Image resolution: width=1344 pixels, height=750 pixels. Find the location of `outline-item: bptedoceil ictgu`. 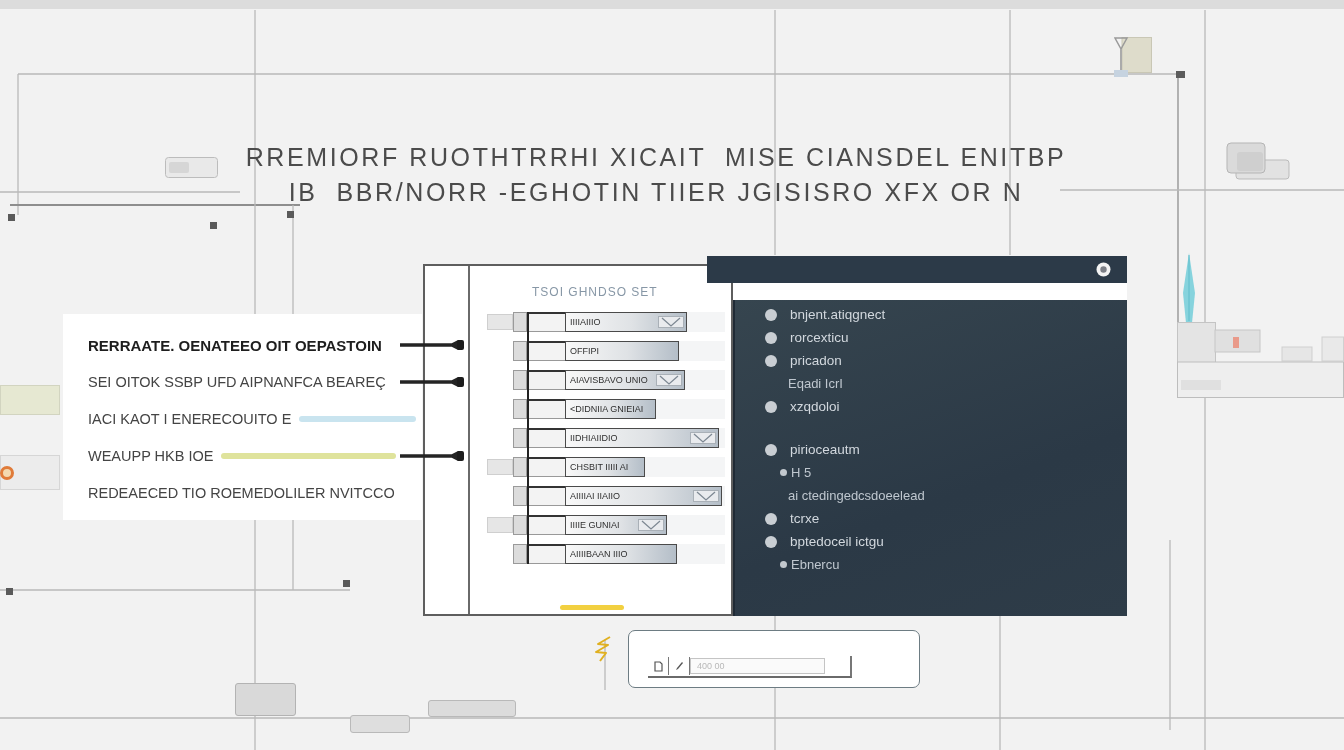

outline-item: bptedoceil ictgu is located at coordinates (837, 541).